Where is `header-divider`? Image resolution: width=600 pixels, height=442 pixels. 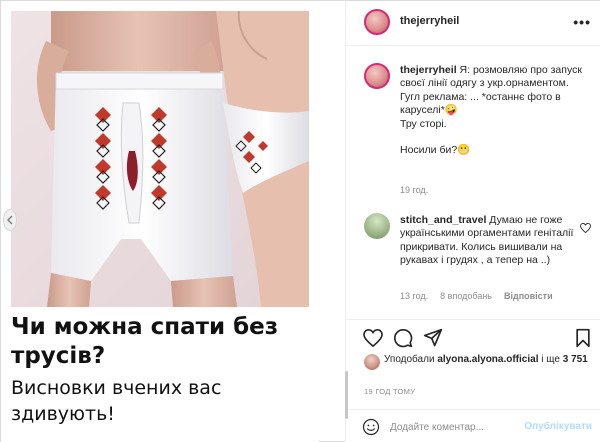 header-divider is located at coordinates (473, 45).